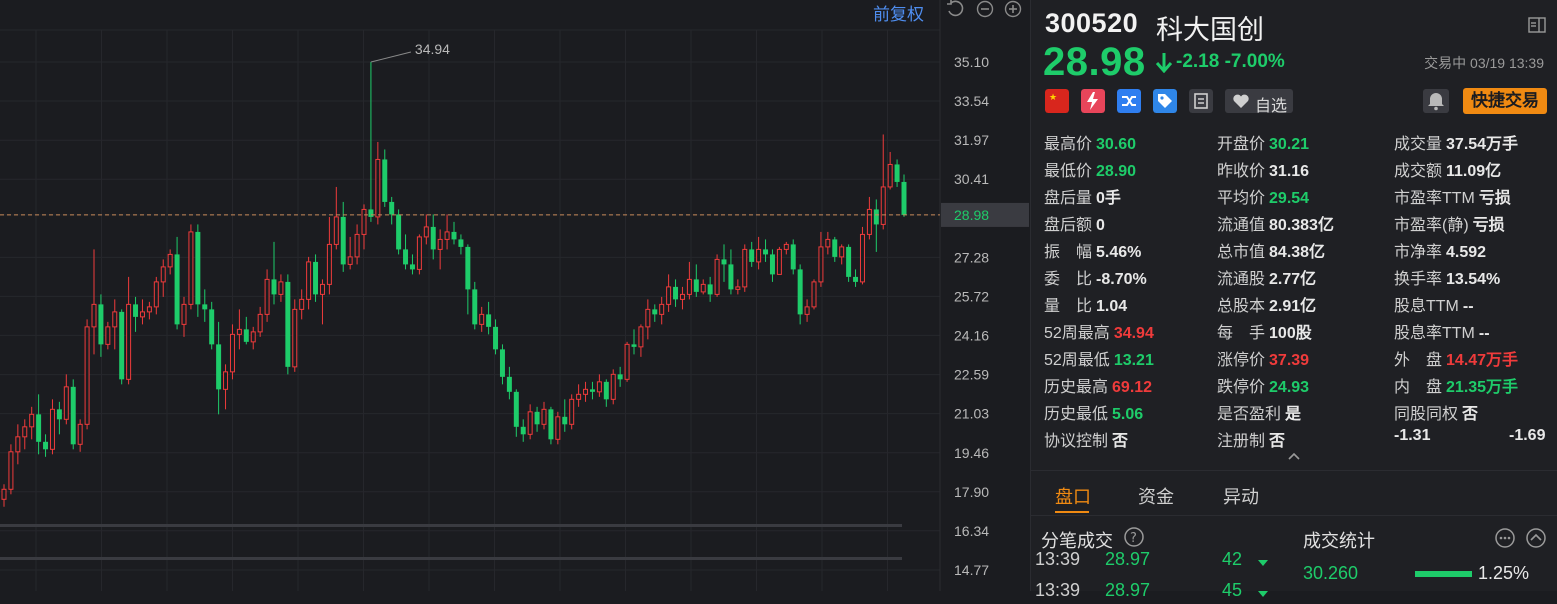 Image resolution: width=1557 pixels, height=604 pixels. Describe the element at coordinates (1090, 169) in the screenshot. I see `stat-item: 最低价 28.90` at that location.